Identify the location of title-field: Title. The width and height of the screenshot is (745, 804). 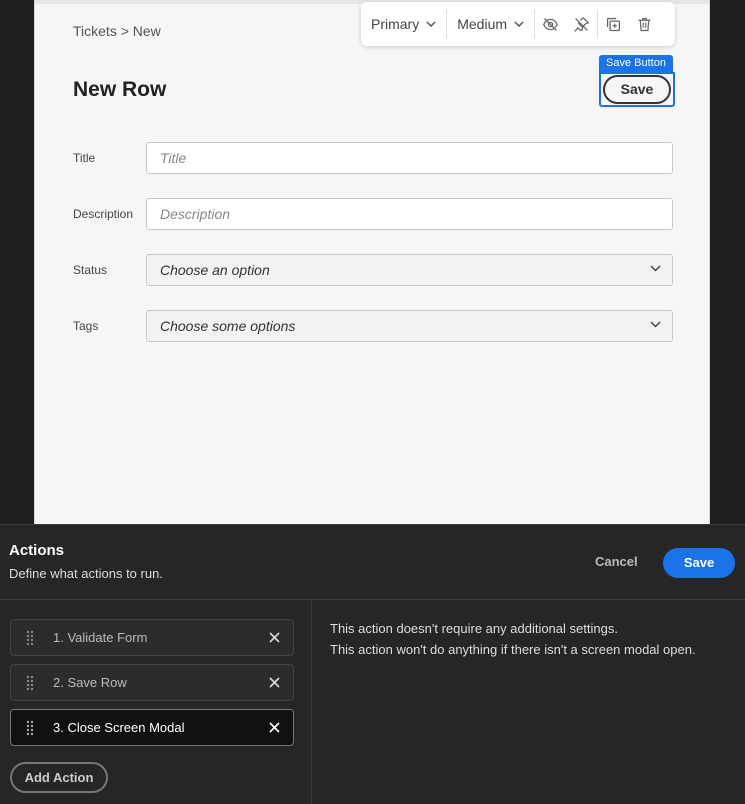
(409, 158).